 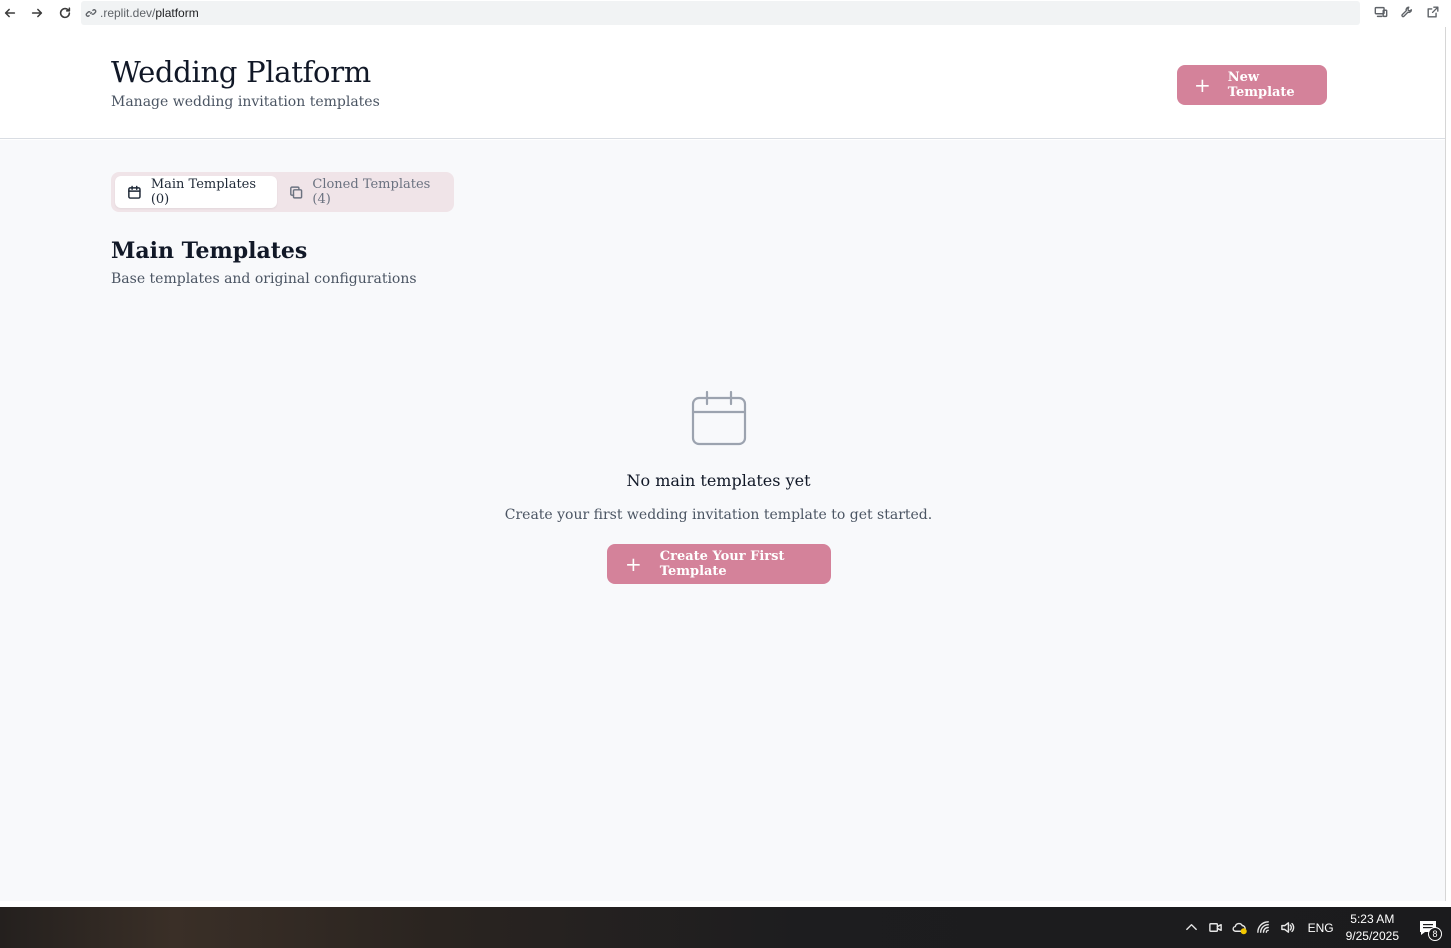 I want to click on section-title: Main Templates, so click(x=209, y=251).